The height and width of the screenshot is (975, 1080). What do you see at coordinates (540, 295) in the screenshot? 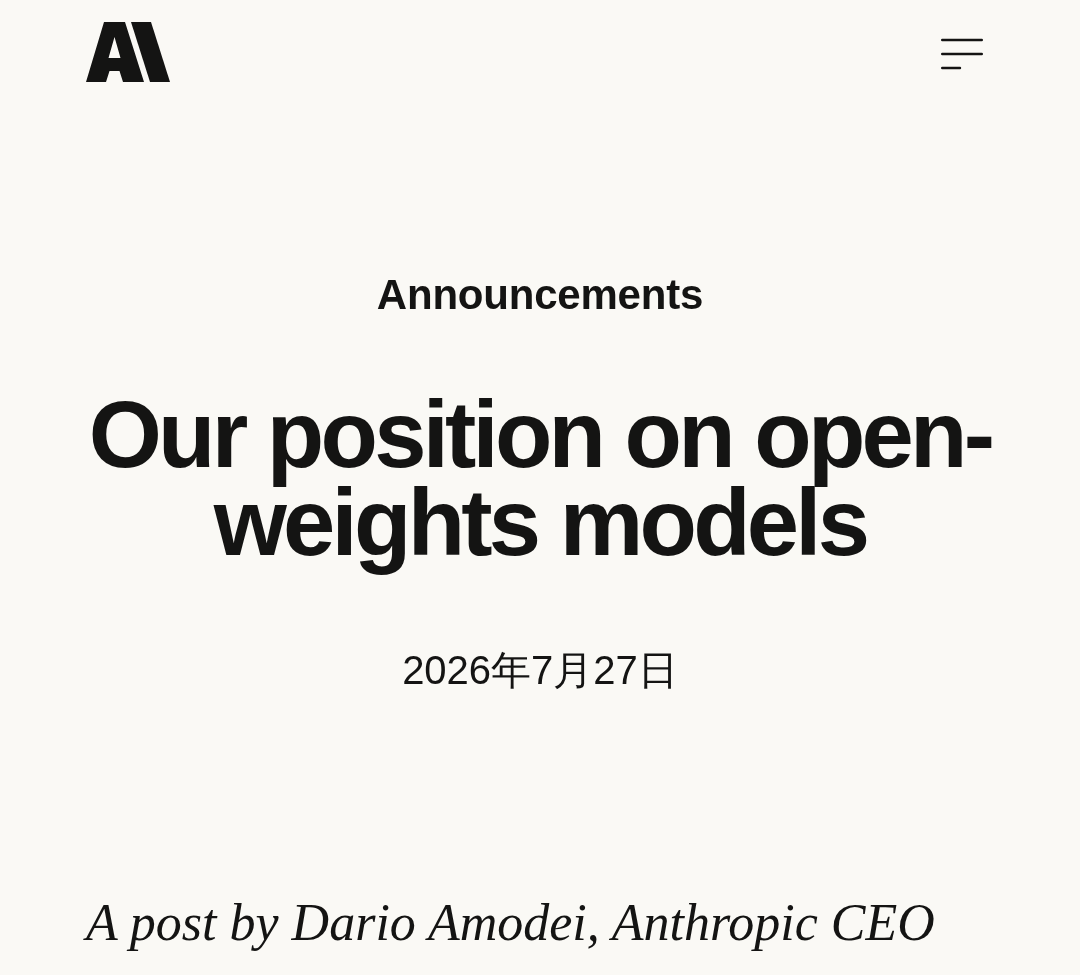
I see `category-label: Announcements` at bounding box center [540, 295].